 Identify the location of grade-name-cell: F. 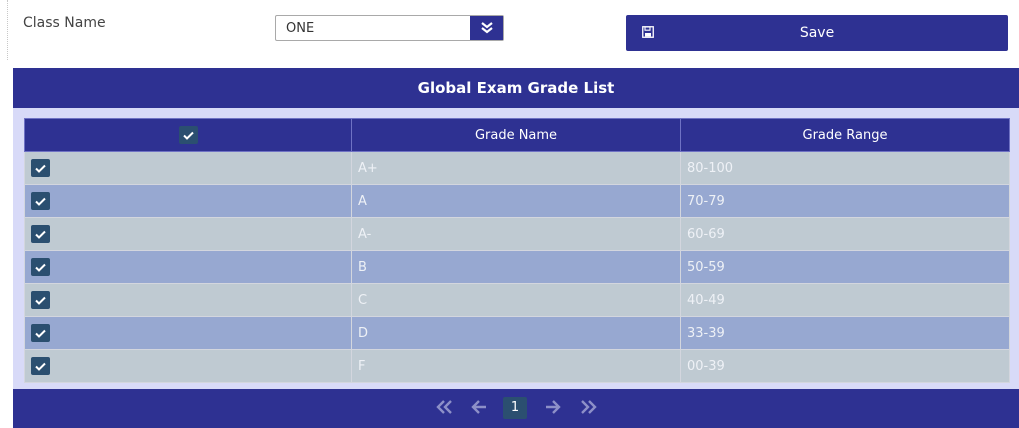
(516, 366).